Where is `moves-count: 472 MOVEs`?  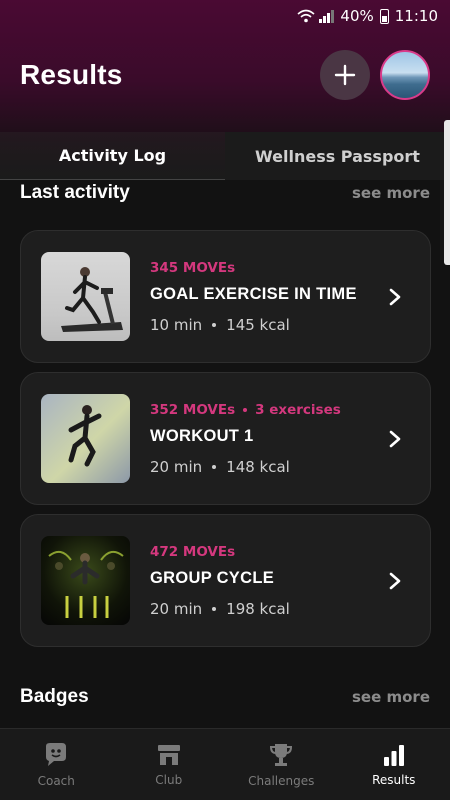
moves-count: 472 MOVEs is located at coordinates (193, 551).